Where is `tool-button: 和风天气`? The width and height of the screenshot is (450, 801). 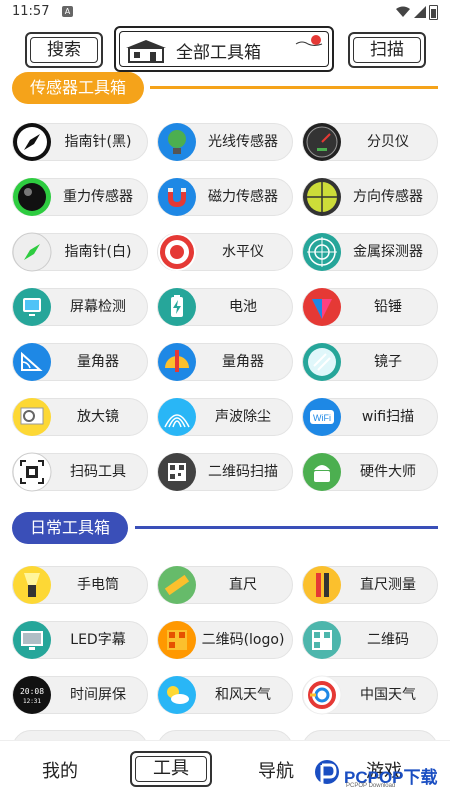
tool-button: 和风天气 is located at coordinates (225, 695).